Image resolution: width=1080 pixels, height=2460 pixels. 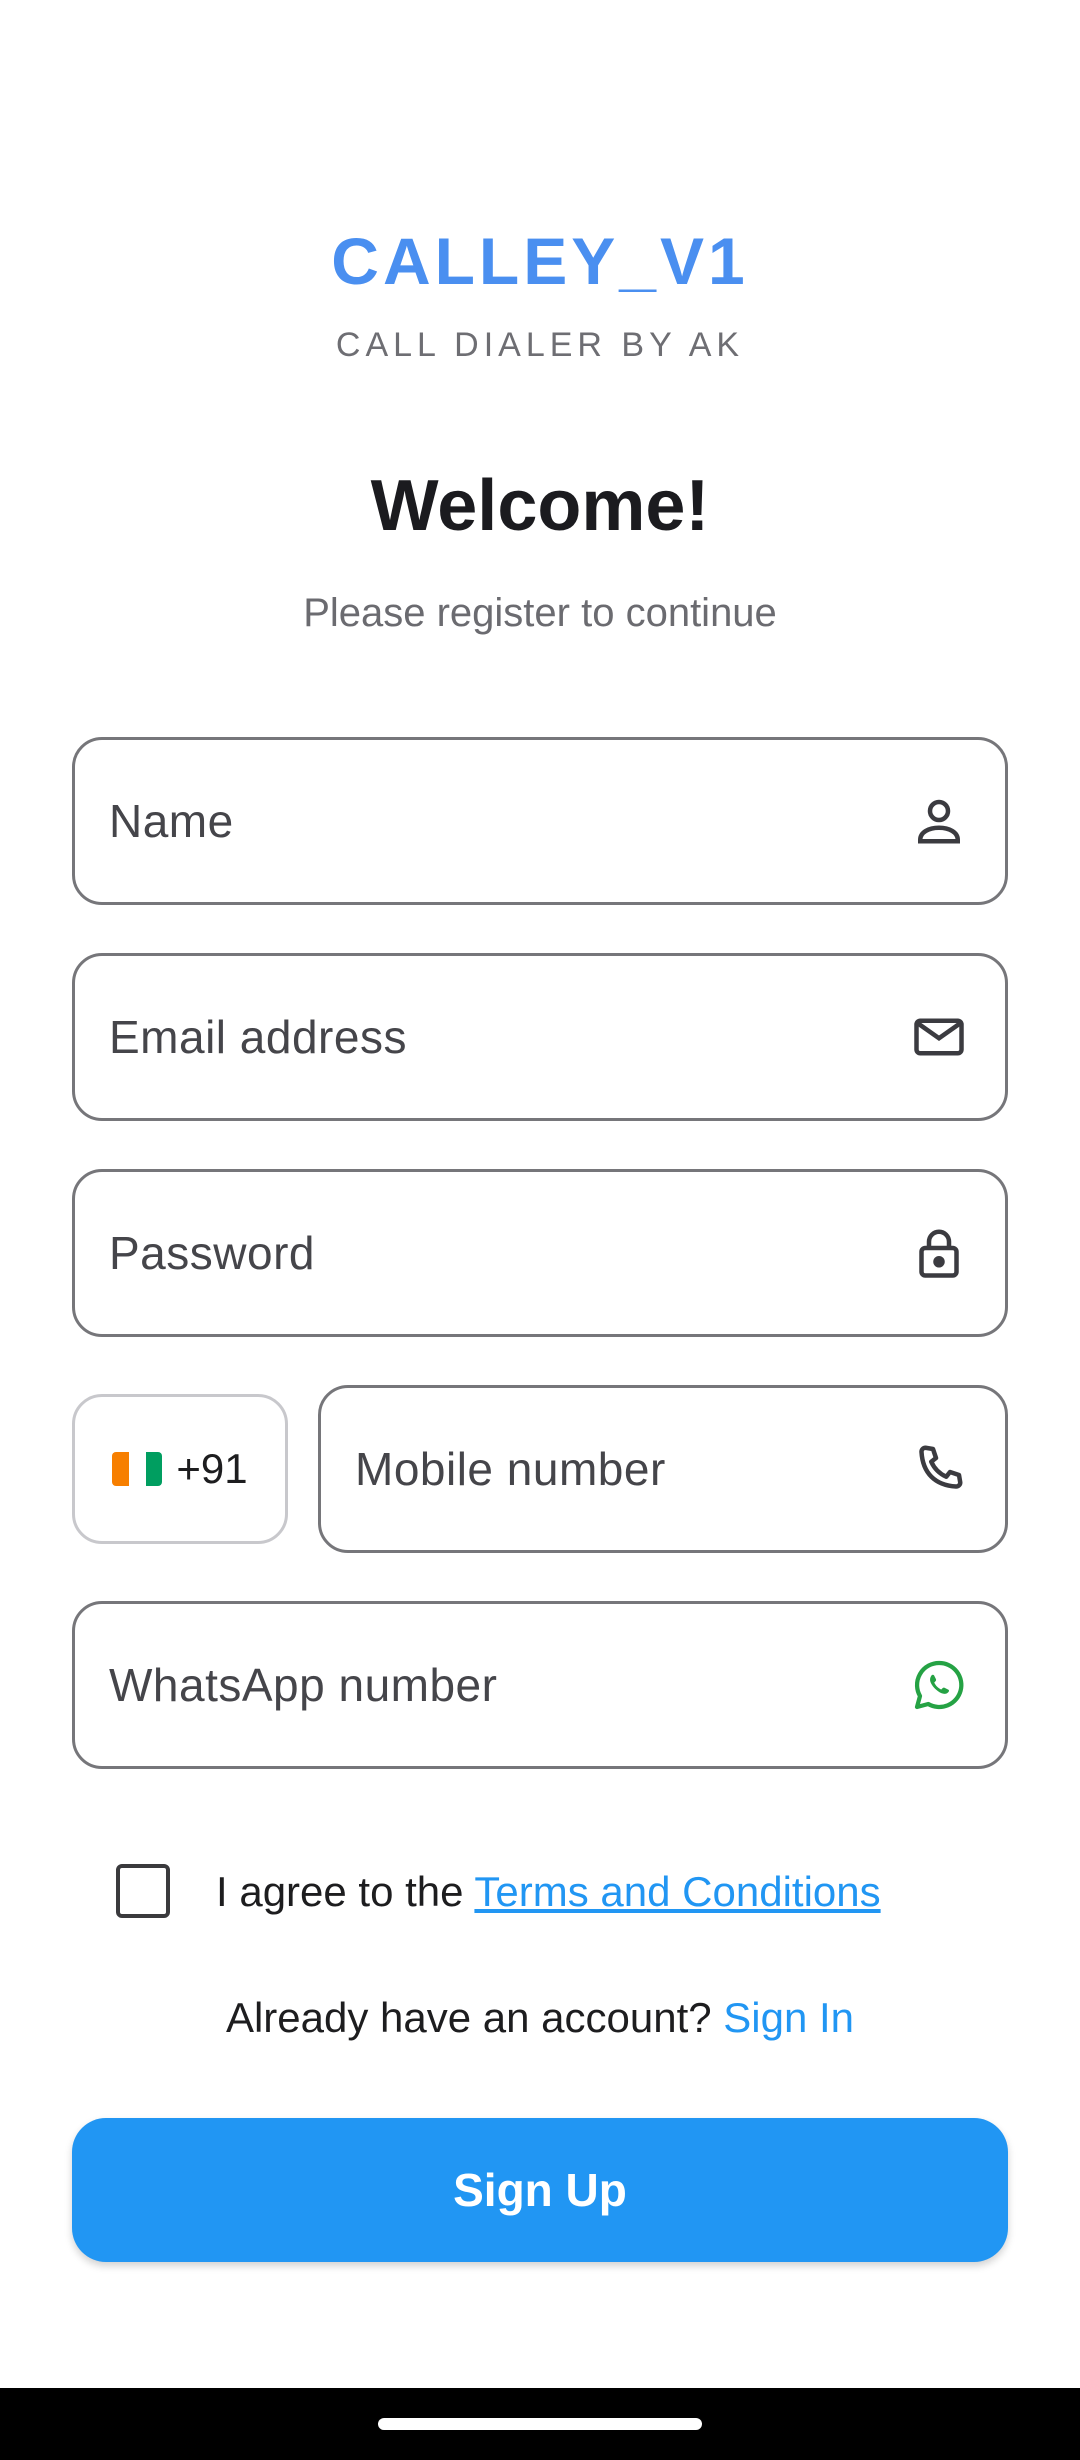 I want to click on name-field: Name, so click(x=540, y=821).